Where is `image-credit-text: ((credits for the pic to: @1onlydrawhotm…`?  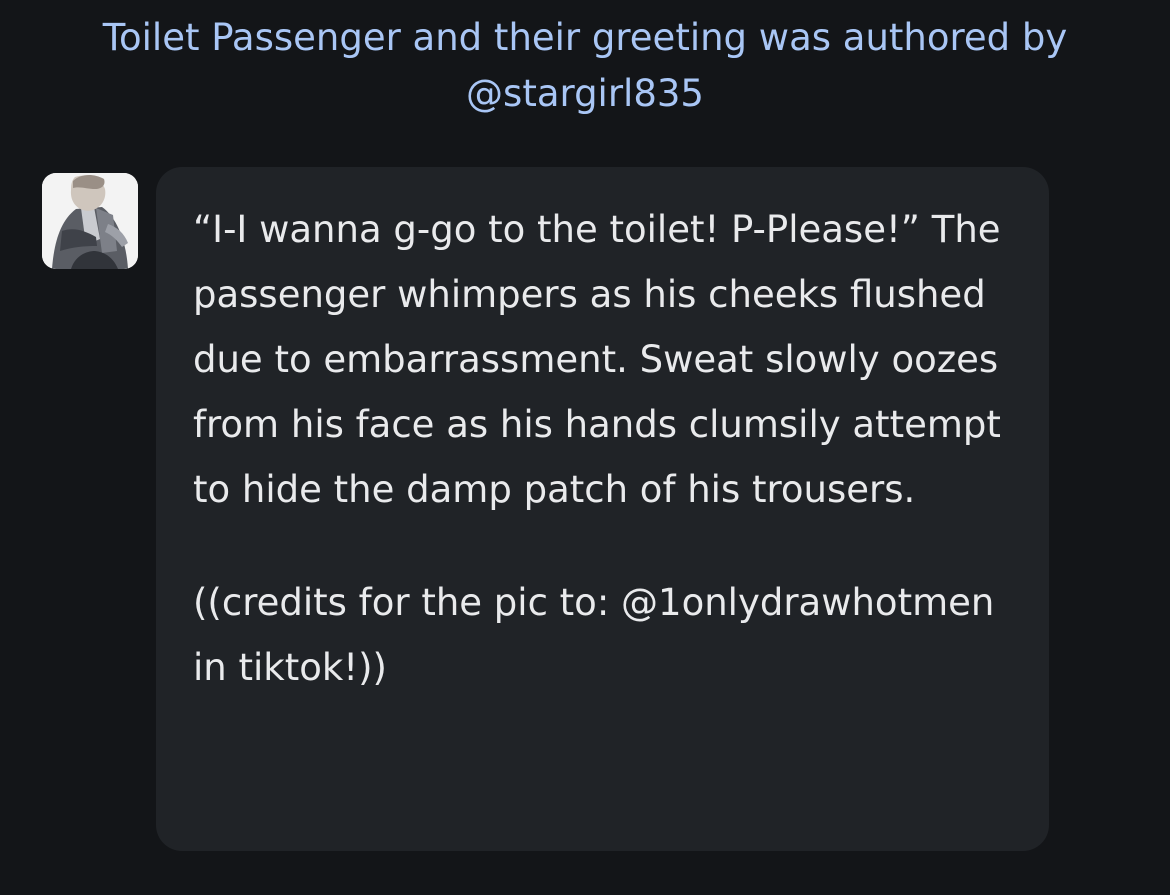
image-credit-text: ((credits for the pic to: @1onlydrawhotm… is located at coordinates (594, 635).